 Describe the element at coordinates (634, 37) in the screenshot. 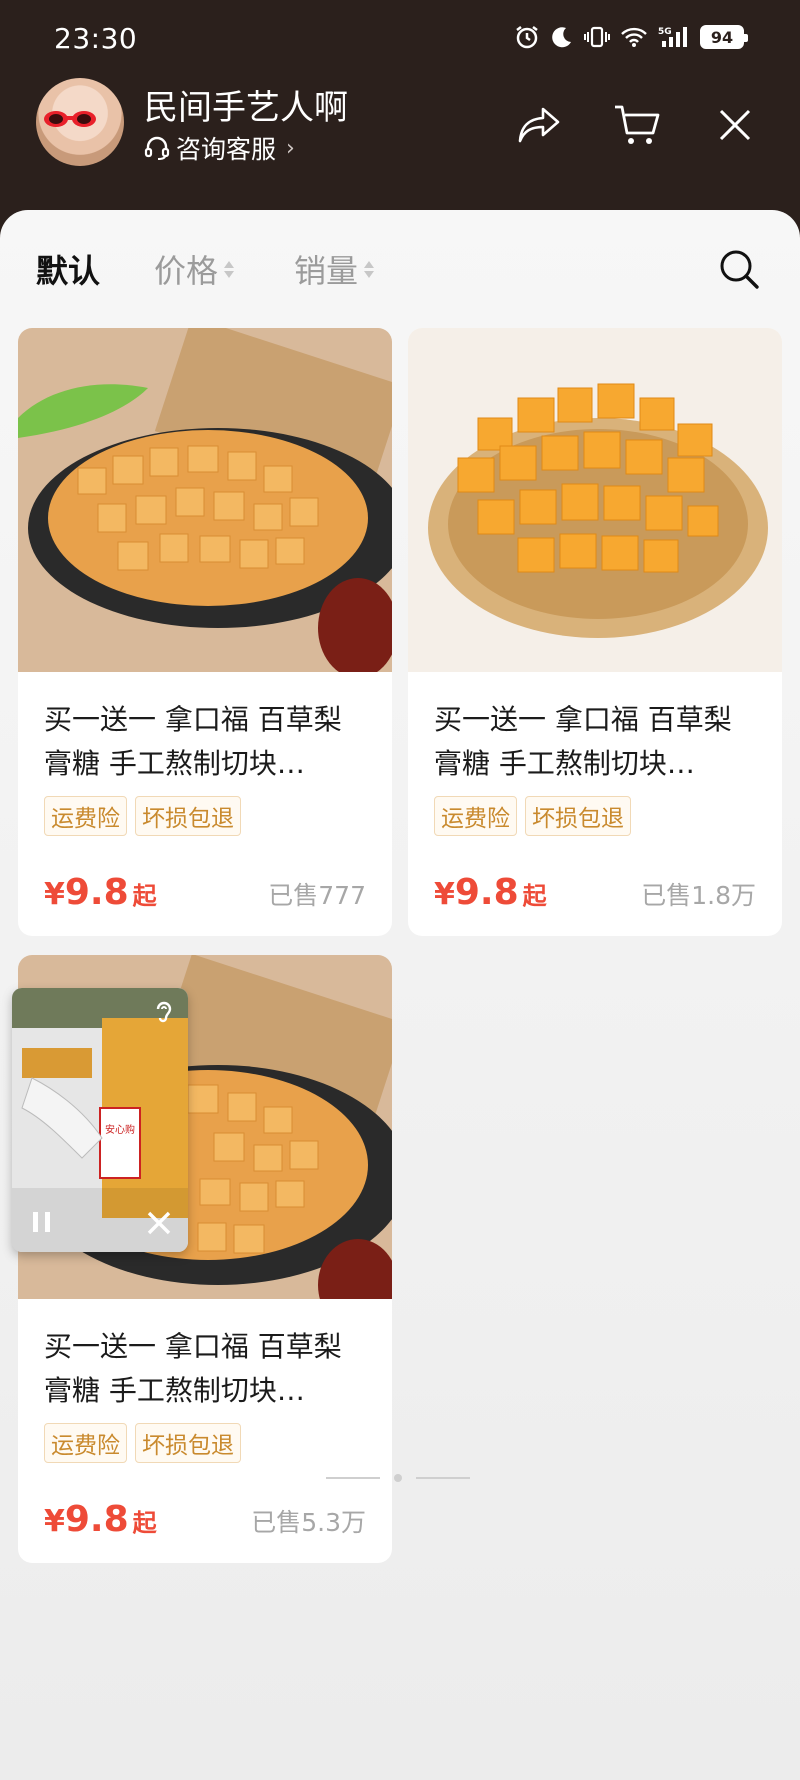

I see `wifi-icon` at that location.